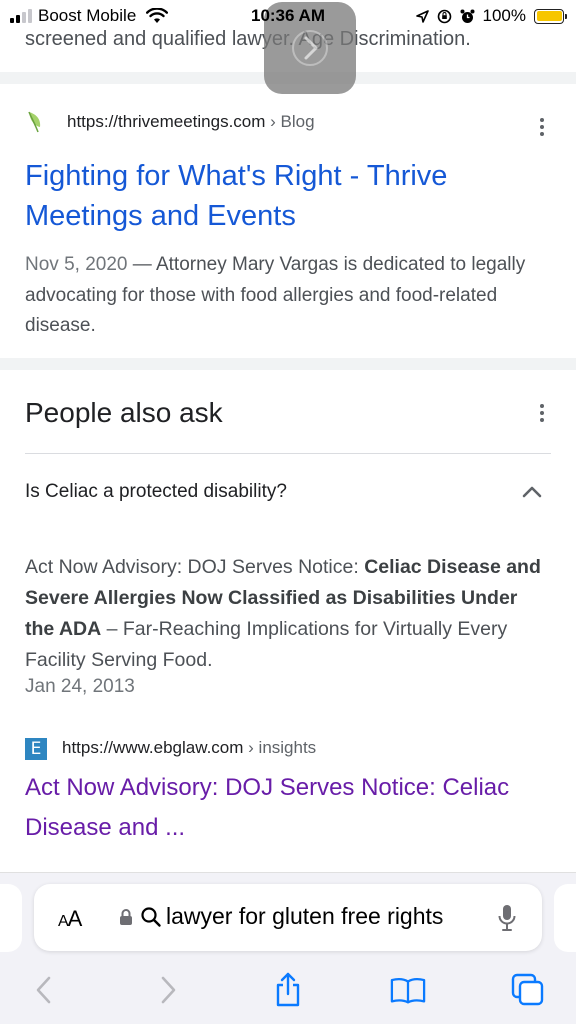  I want to click on bookmarks-icon, so click(408, 990).